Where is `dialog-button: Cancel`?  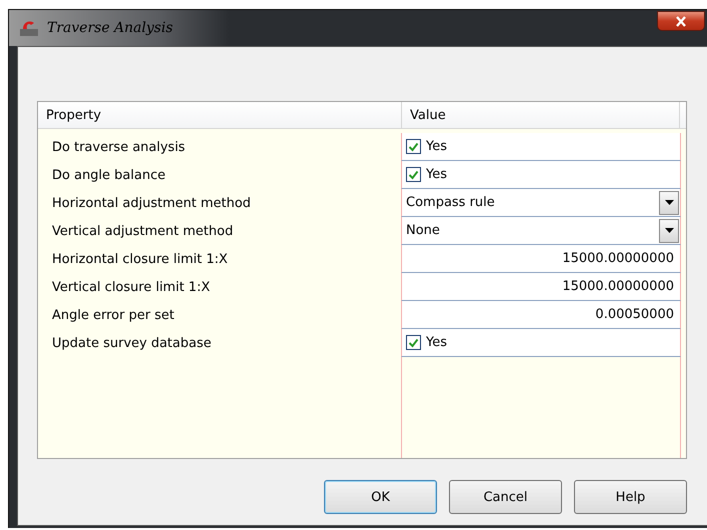
dialog-button: Cancel is located at coordinates (505, 497).